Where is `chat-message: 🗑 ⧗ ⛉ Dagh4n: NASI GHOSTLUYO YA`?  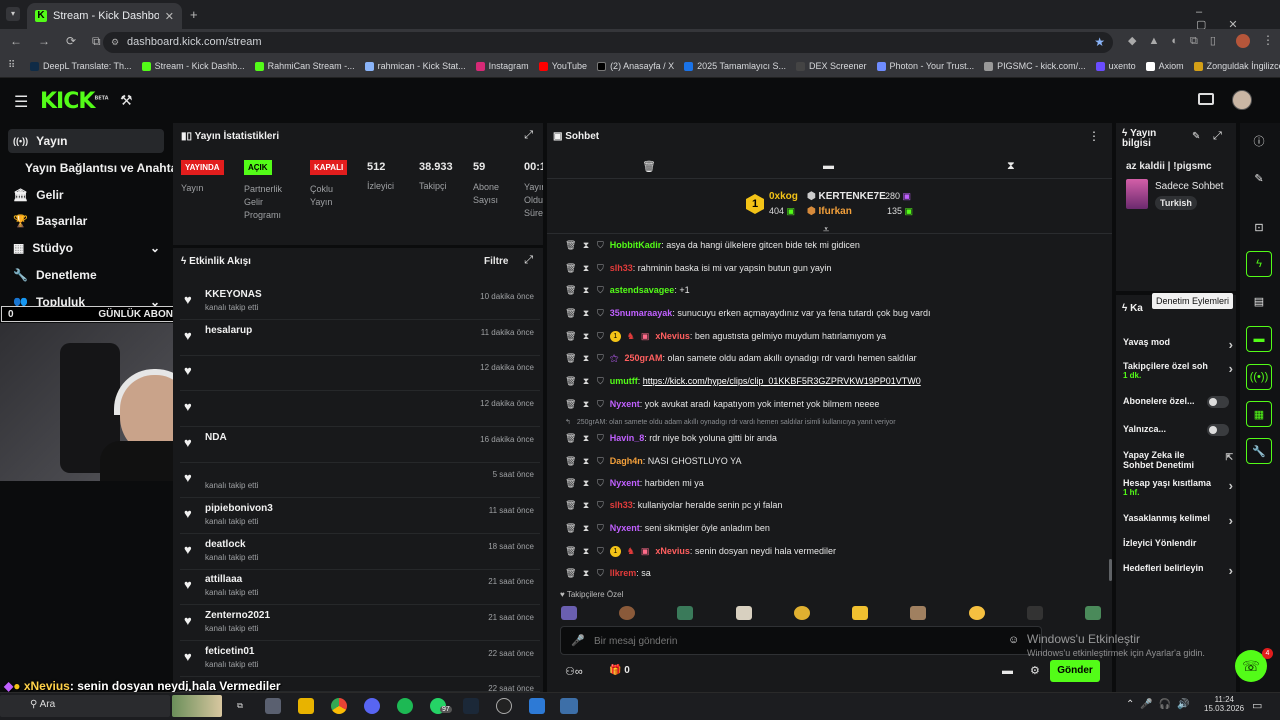
chat-message: 🗑 ⧗ ⛉ Dagh4n: NASI GHOSTLUYO YA is located at coordinates (835, 461).